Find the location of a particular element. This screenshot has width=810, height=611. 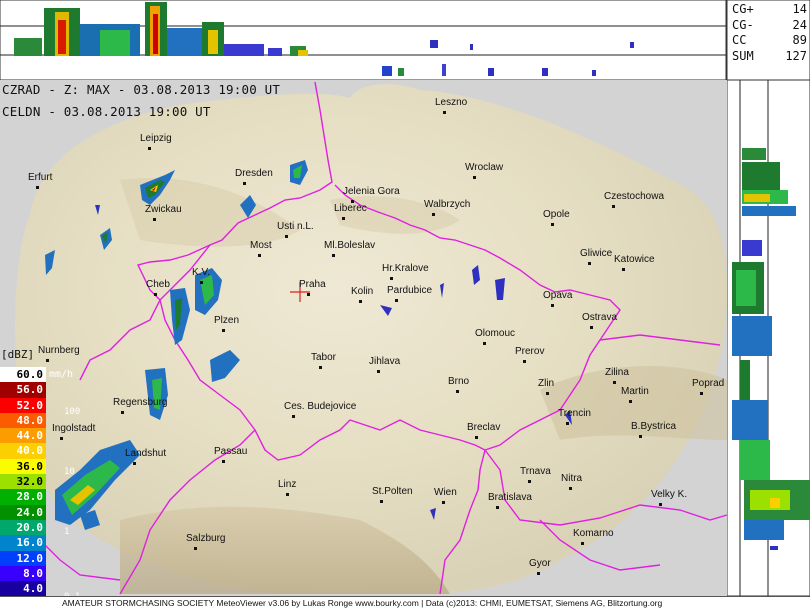

city-label: B.Bystrica is located at coordinates (654, 426).